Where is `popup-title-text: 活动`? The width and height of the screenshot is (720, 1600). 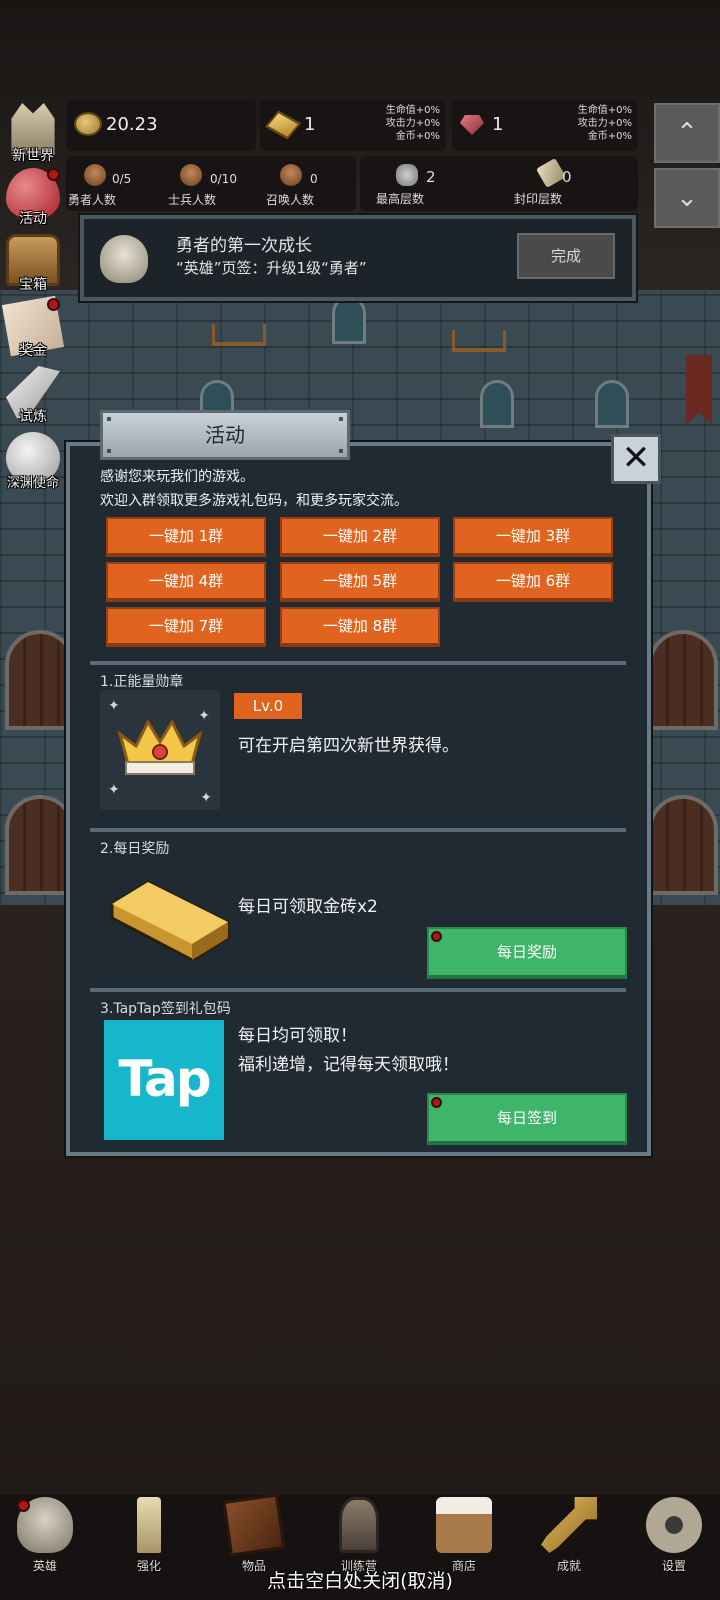
popup-title-text: 活动 is located at coordinates (225, 435).